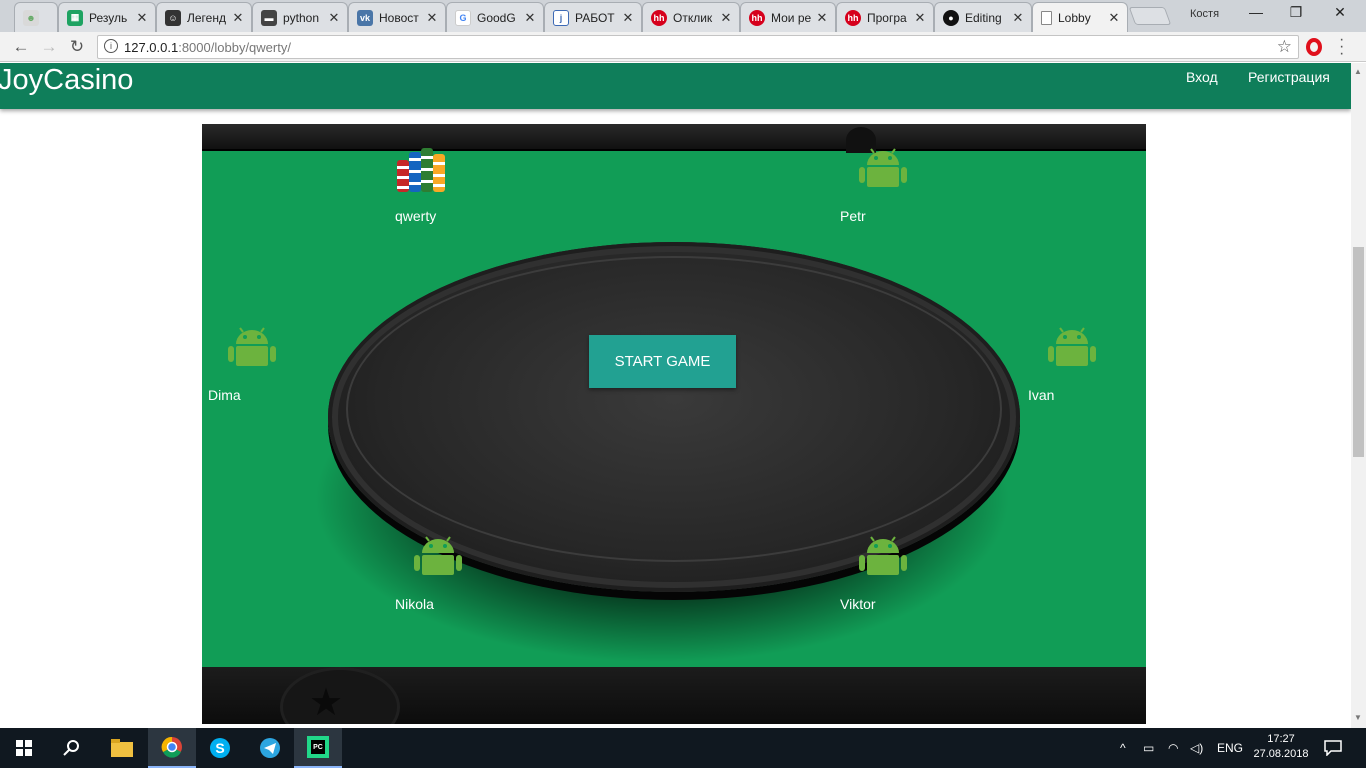 This screenshot has width=1366, height=768. I want to click on file-explorer-icon, so click(122, 748).